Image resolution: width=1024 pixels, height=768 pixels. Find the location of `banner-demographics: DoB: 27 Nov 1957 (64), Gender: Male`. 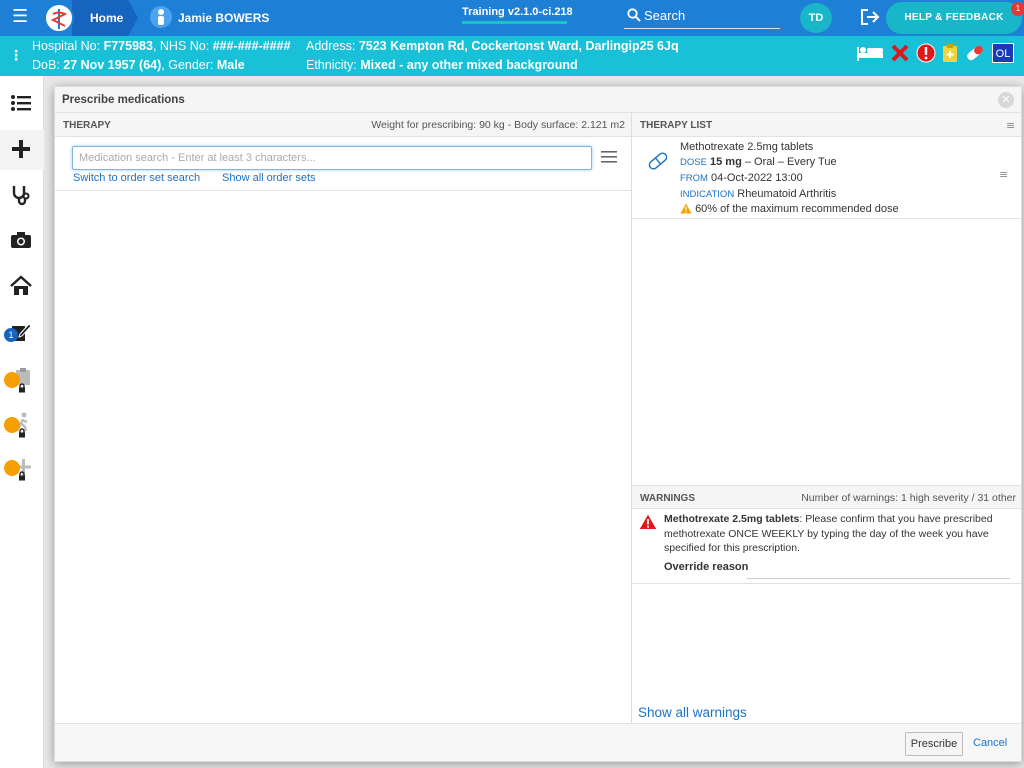

banner-demographics: DoB: 27 Nov 1957 (64), Gender: Male is located at coordinates (138, 65).